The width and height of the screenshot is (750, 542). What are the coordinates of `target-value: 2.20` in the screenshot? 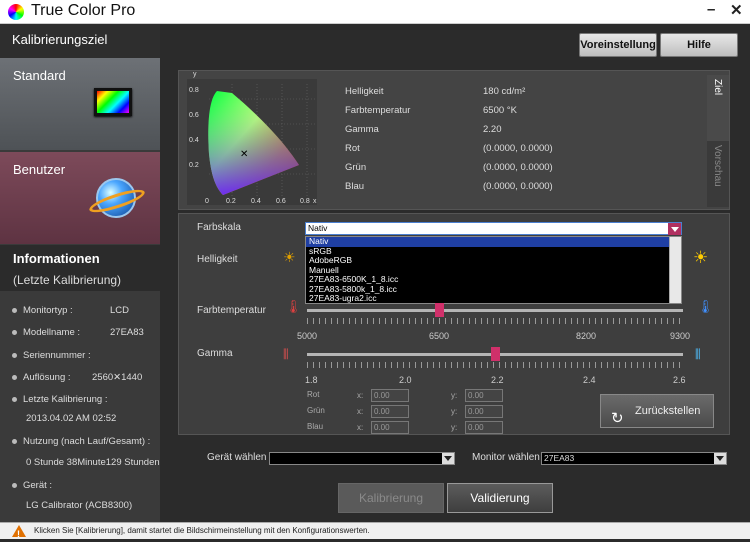 It's located at (492, 129).